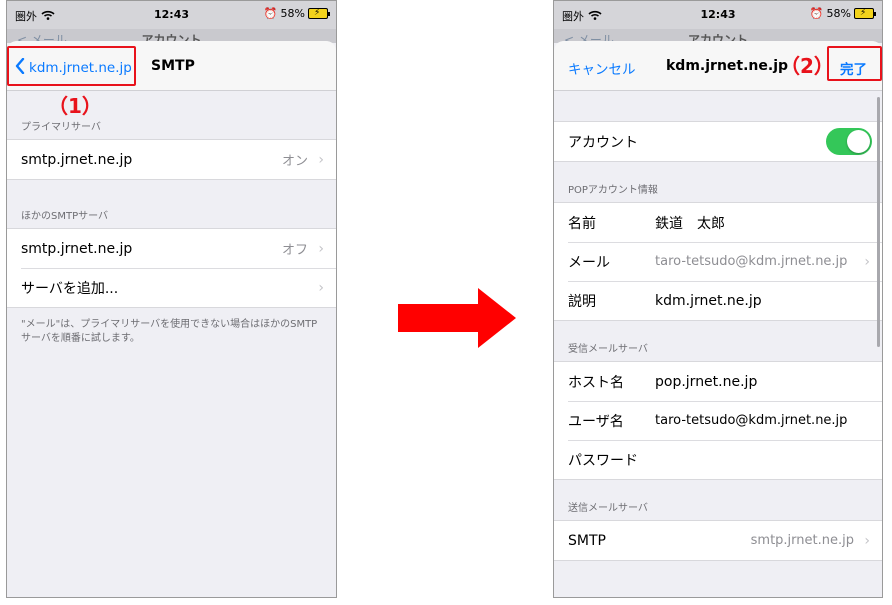 The height and width of the screenshot is (605, 892). What do you see at coordinates (582, 223) in the screenshot?
I see `name-label: 名前` at bounding box center [582, 223].